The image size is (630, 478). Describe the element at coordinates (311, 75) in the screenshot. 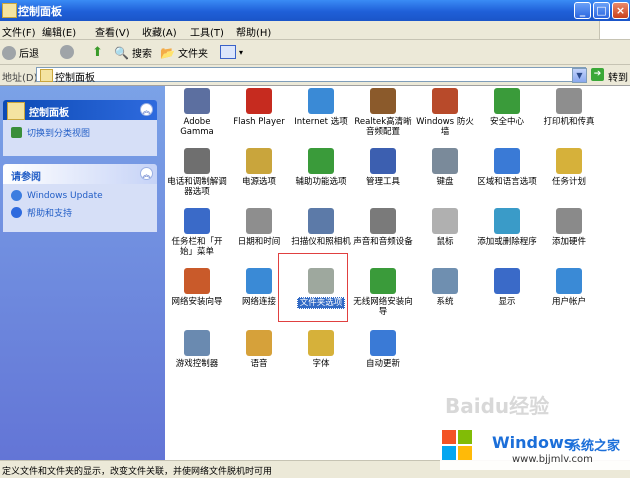

I see `address-input: 控制面板` at that location.